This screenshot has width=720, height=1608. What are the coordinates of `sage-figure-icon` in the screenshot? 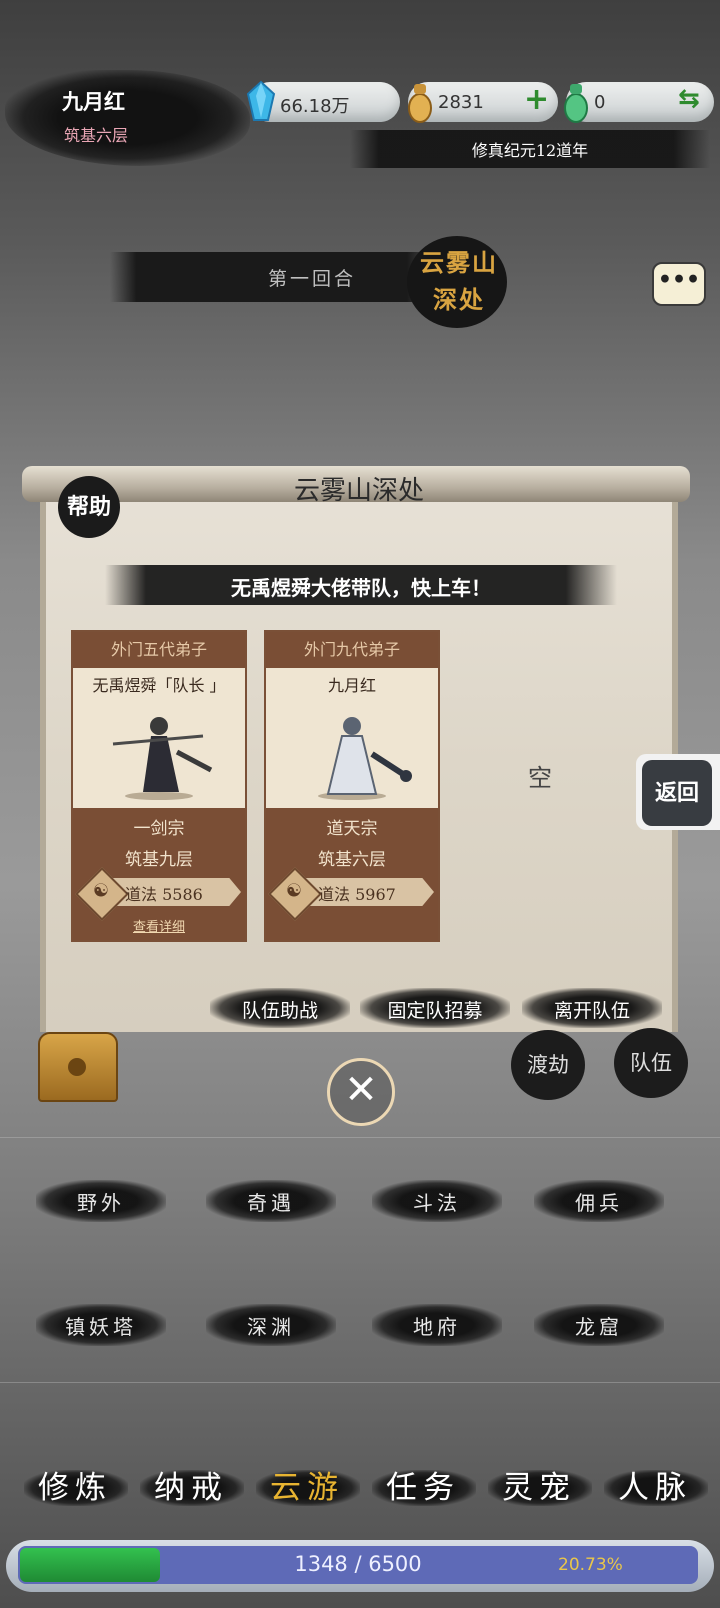 It's located at (365, 758).